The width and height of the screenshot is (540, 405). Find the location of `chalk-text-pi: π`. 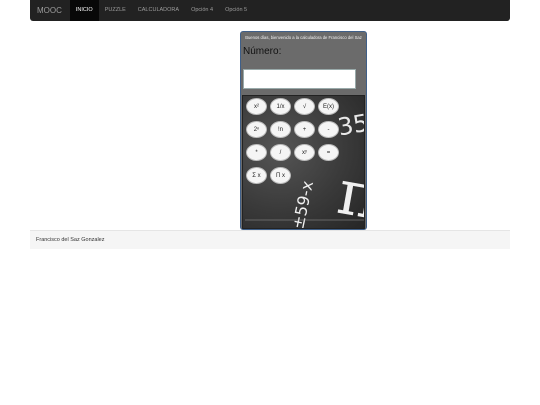

chalk-text-pi: π is located at coordinates (349, 192).